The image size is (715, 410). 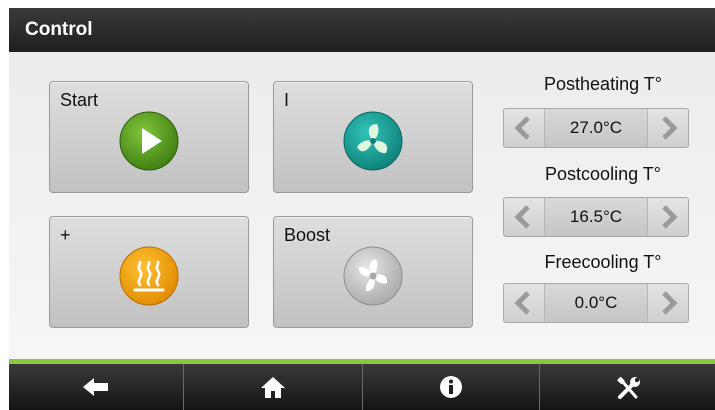 I want to click on heating-button: +, so click(x=149, y=272).